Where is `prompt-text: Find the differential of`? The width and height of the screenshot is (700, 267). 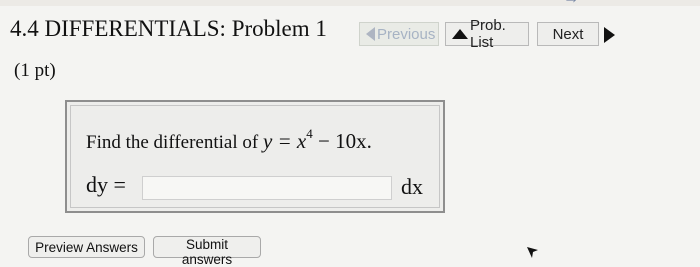
prompt-text: Find the differential of is located at coordinates (174, 142).